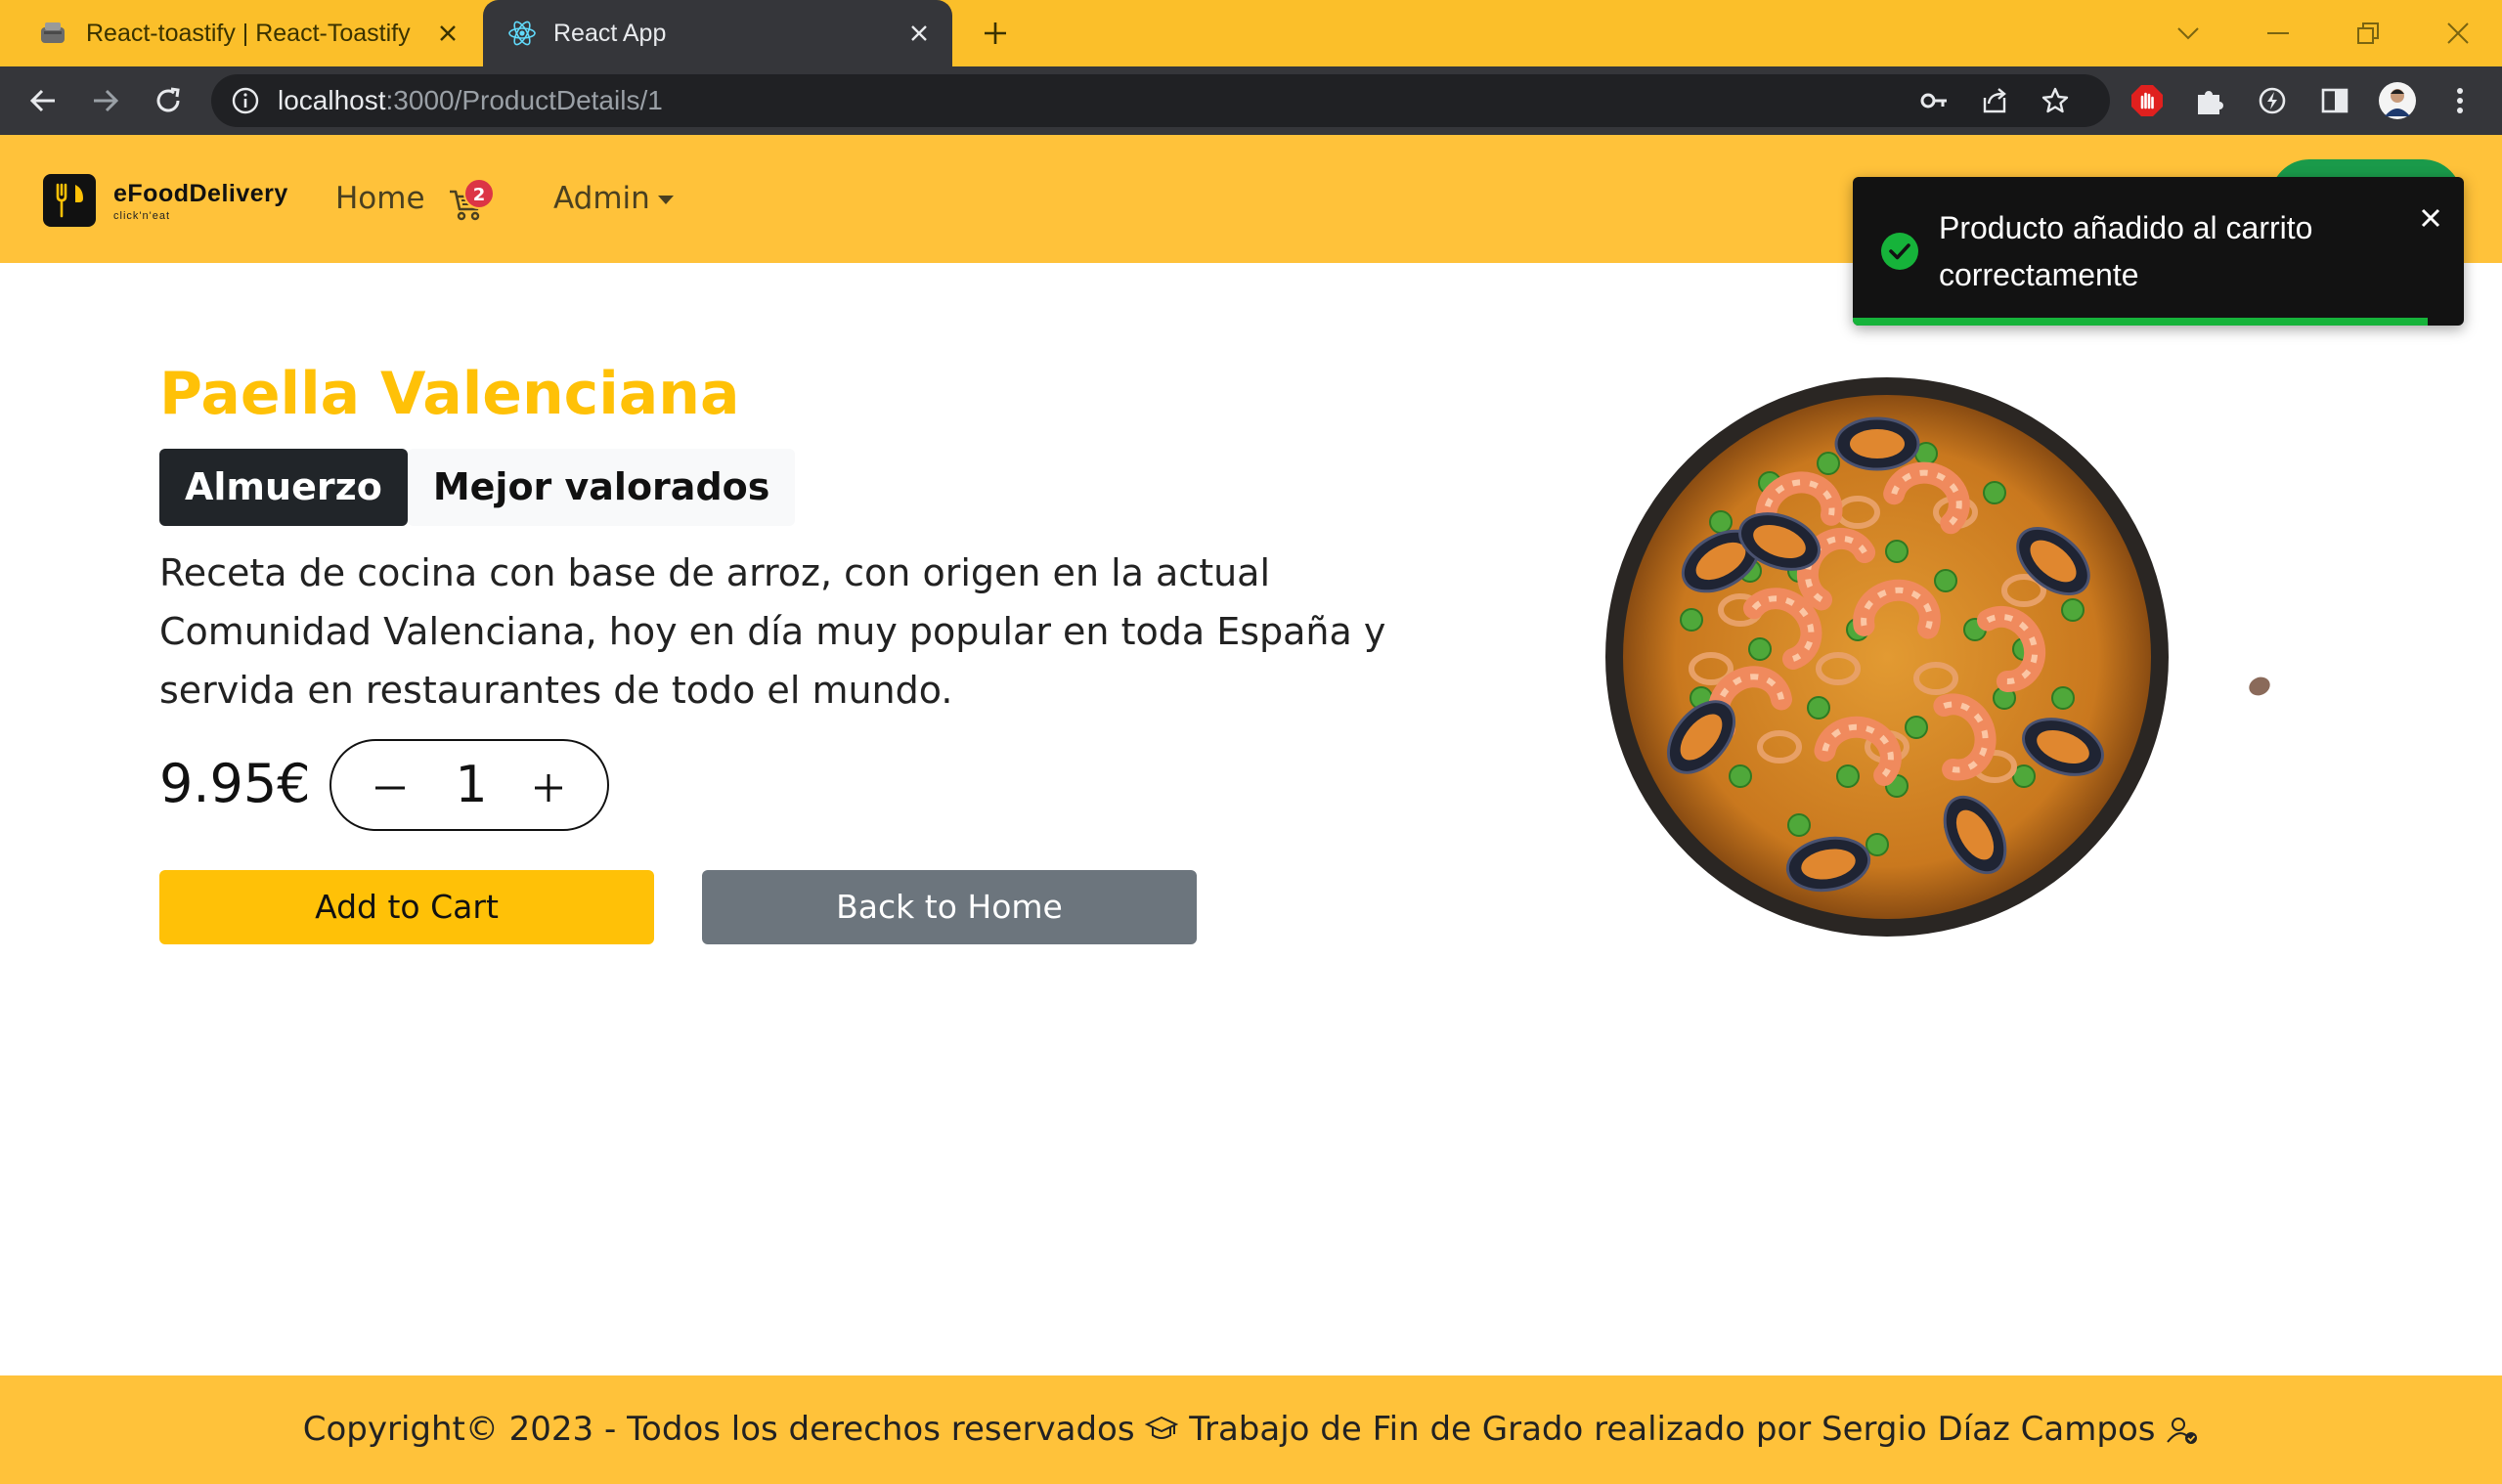 This screenshot has height=1484, width=2502. I want to click on window-close-icon, so click(2458, 33).